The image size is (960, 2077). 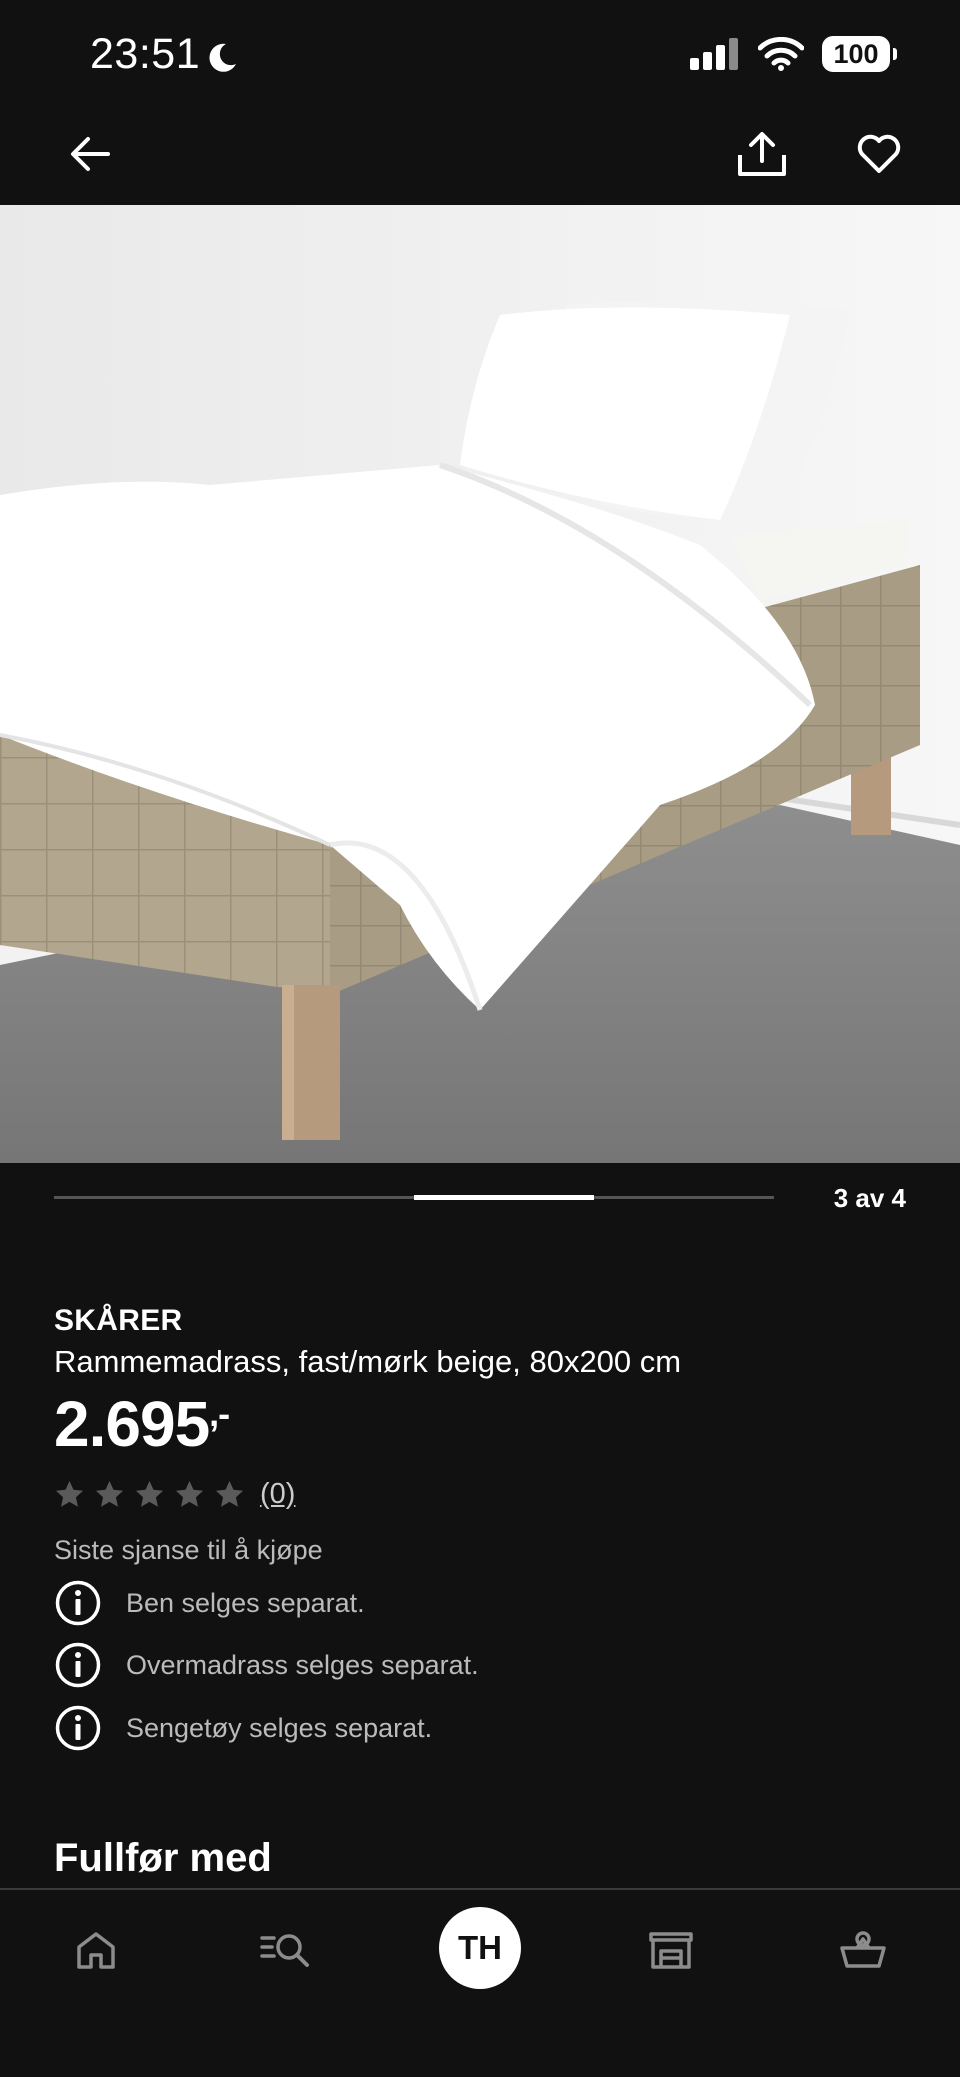 I want to click on share-icon, so click(x=762, y=154).